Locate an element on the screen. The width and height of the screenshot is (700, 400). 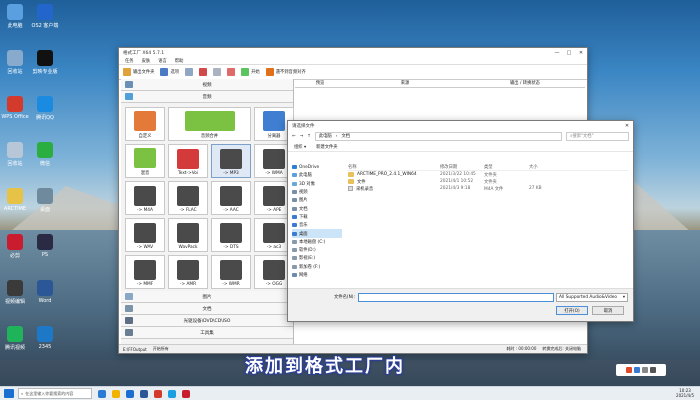
desktop-icon-tencent-video: 腾讯视频 is located at coordinates (15, 338).